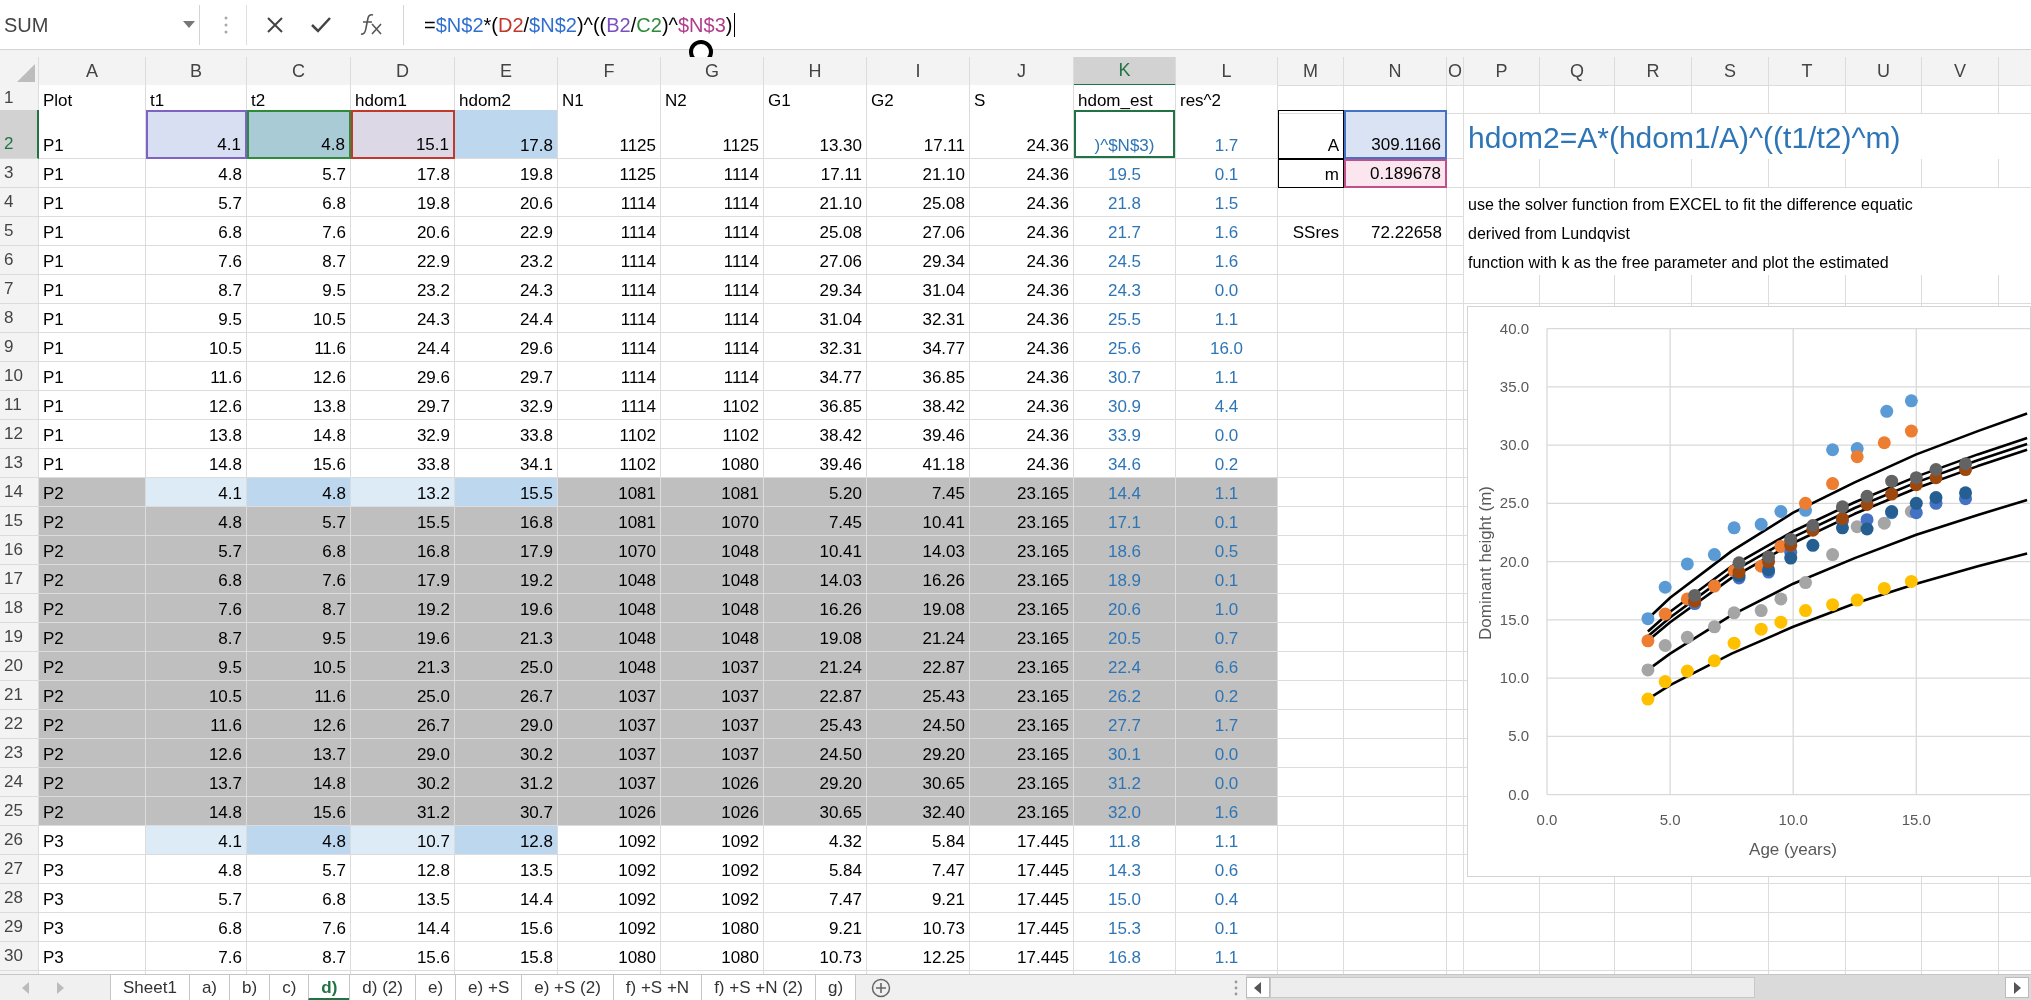 This screenshot has width=2031, height=1000. I want to click on table-cell: P3, so click(92, 840).